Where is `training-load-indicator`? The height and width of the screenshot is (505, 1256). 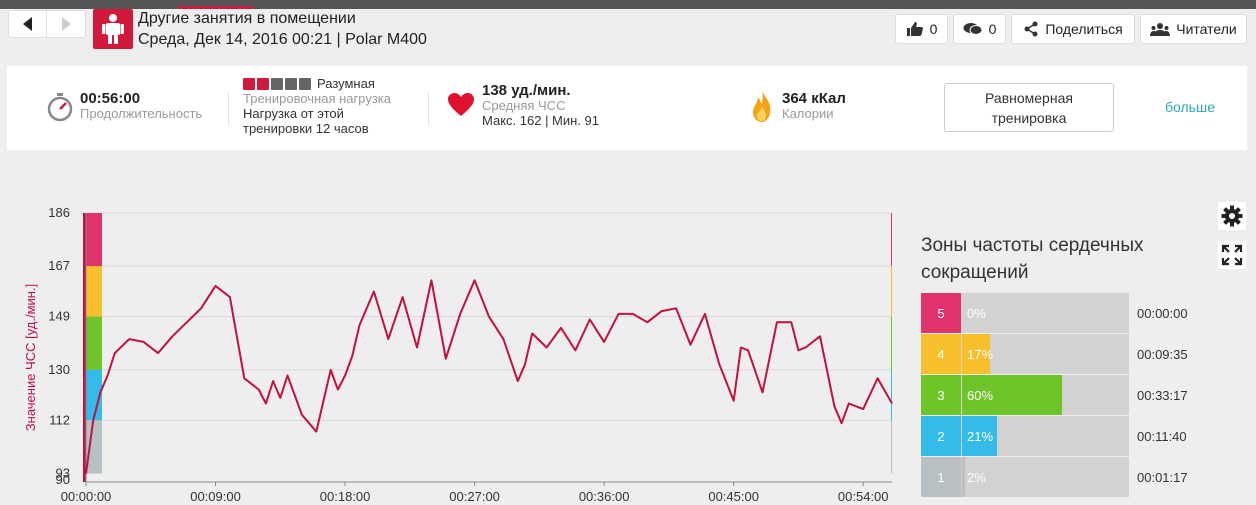
training-load-indicator is located at coordinates (278, 83).